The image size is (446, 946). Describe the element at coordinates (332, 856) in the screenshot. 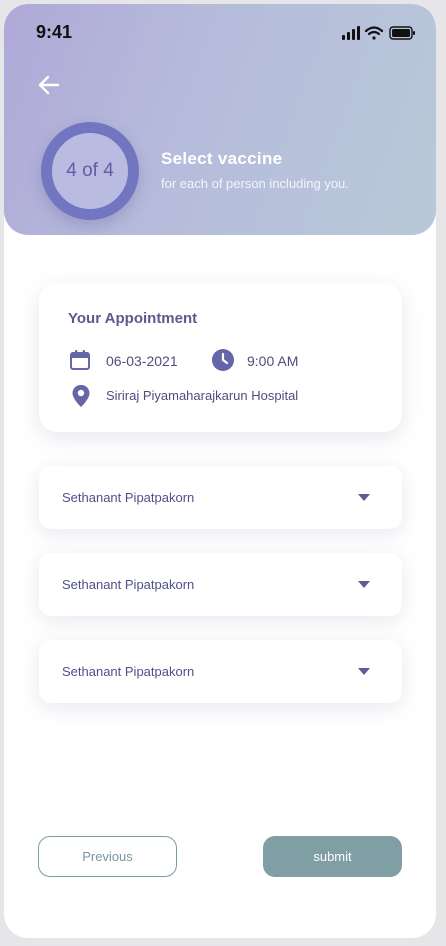

I see `submit-button: submit` at that location.